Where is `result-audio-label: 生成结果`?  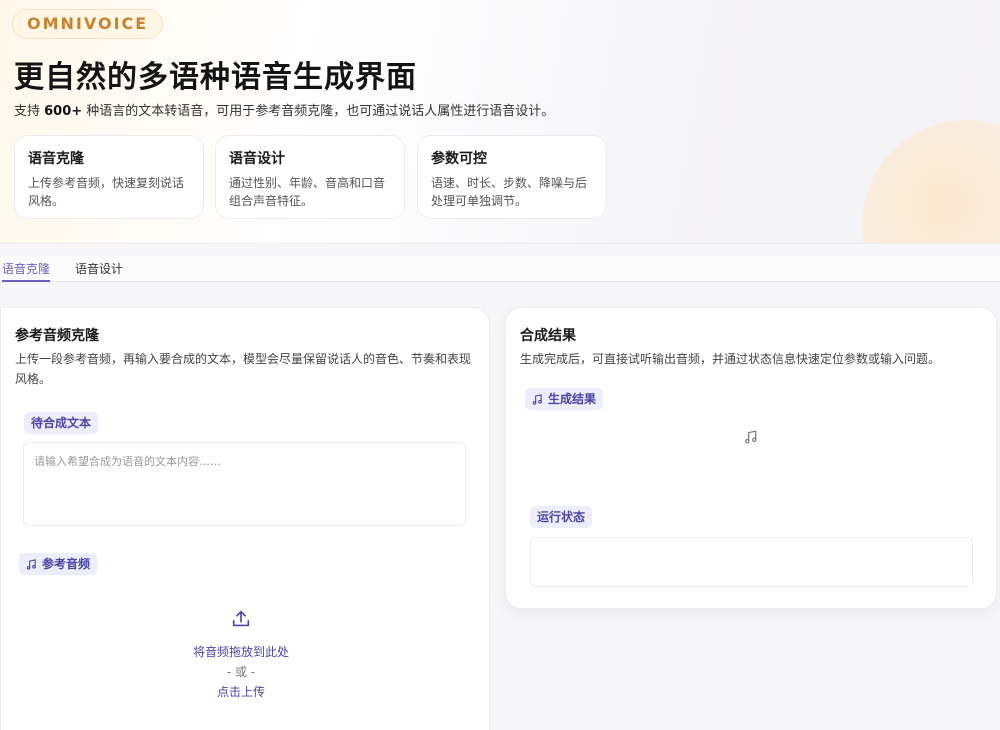
result-audio-label: 生成结果 is located at coordinates (564, 399).